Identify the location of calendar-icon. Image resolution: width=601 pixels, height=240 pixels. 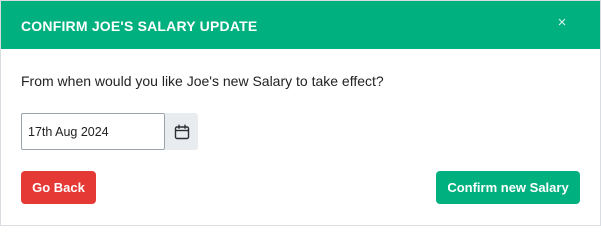
(181, 131).